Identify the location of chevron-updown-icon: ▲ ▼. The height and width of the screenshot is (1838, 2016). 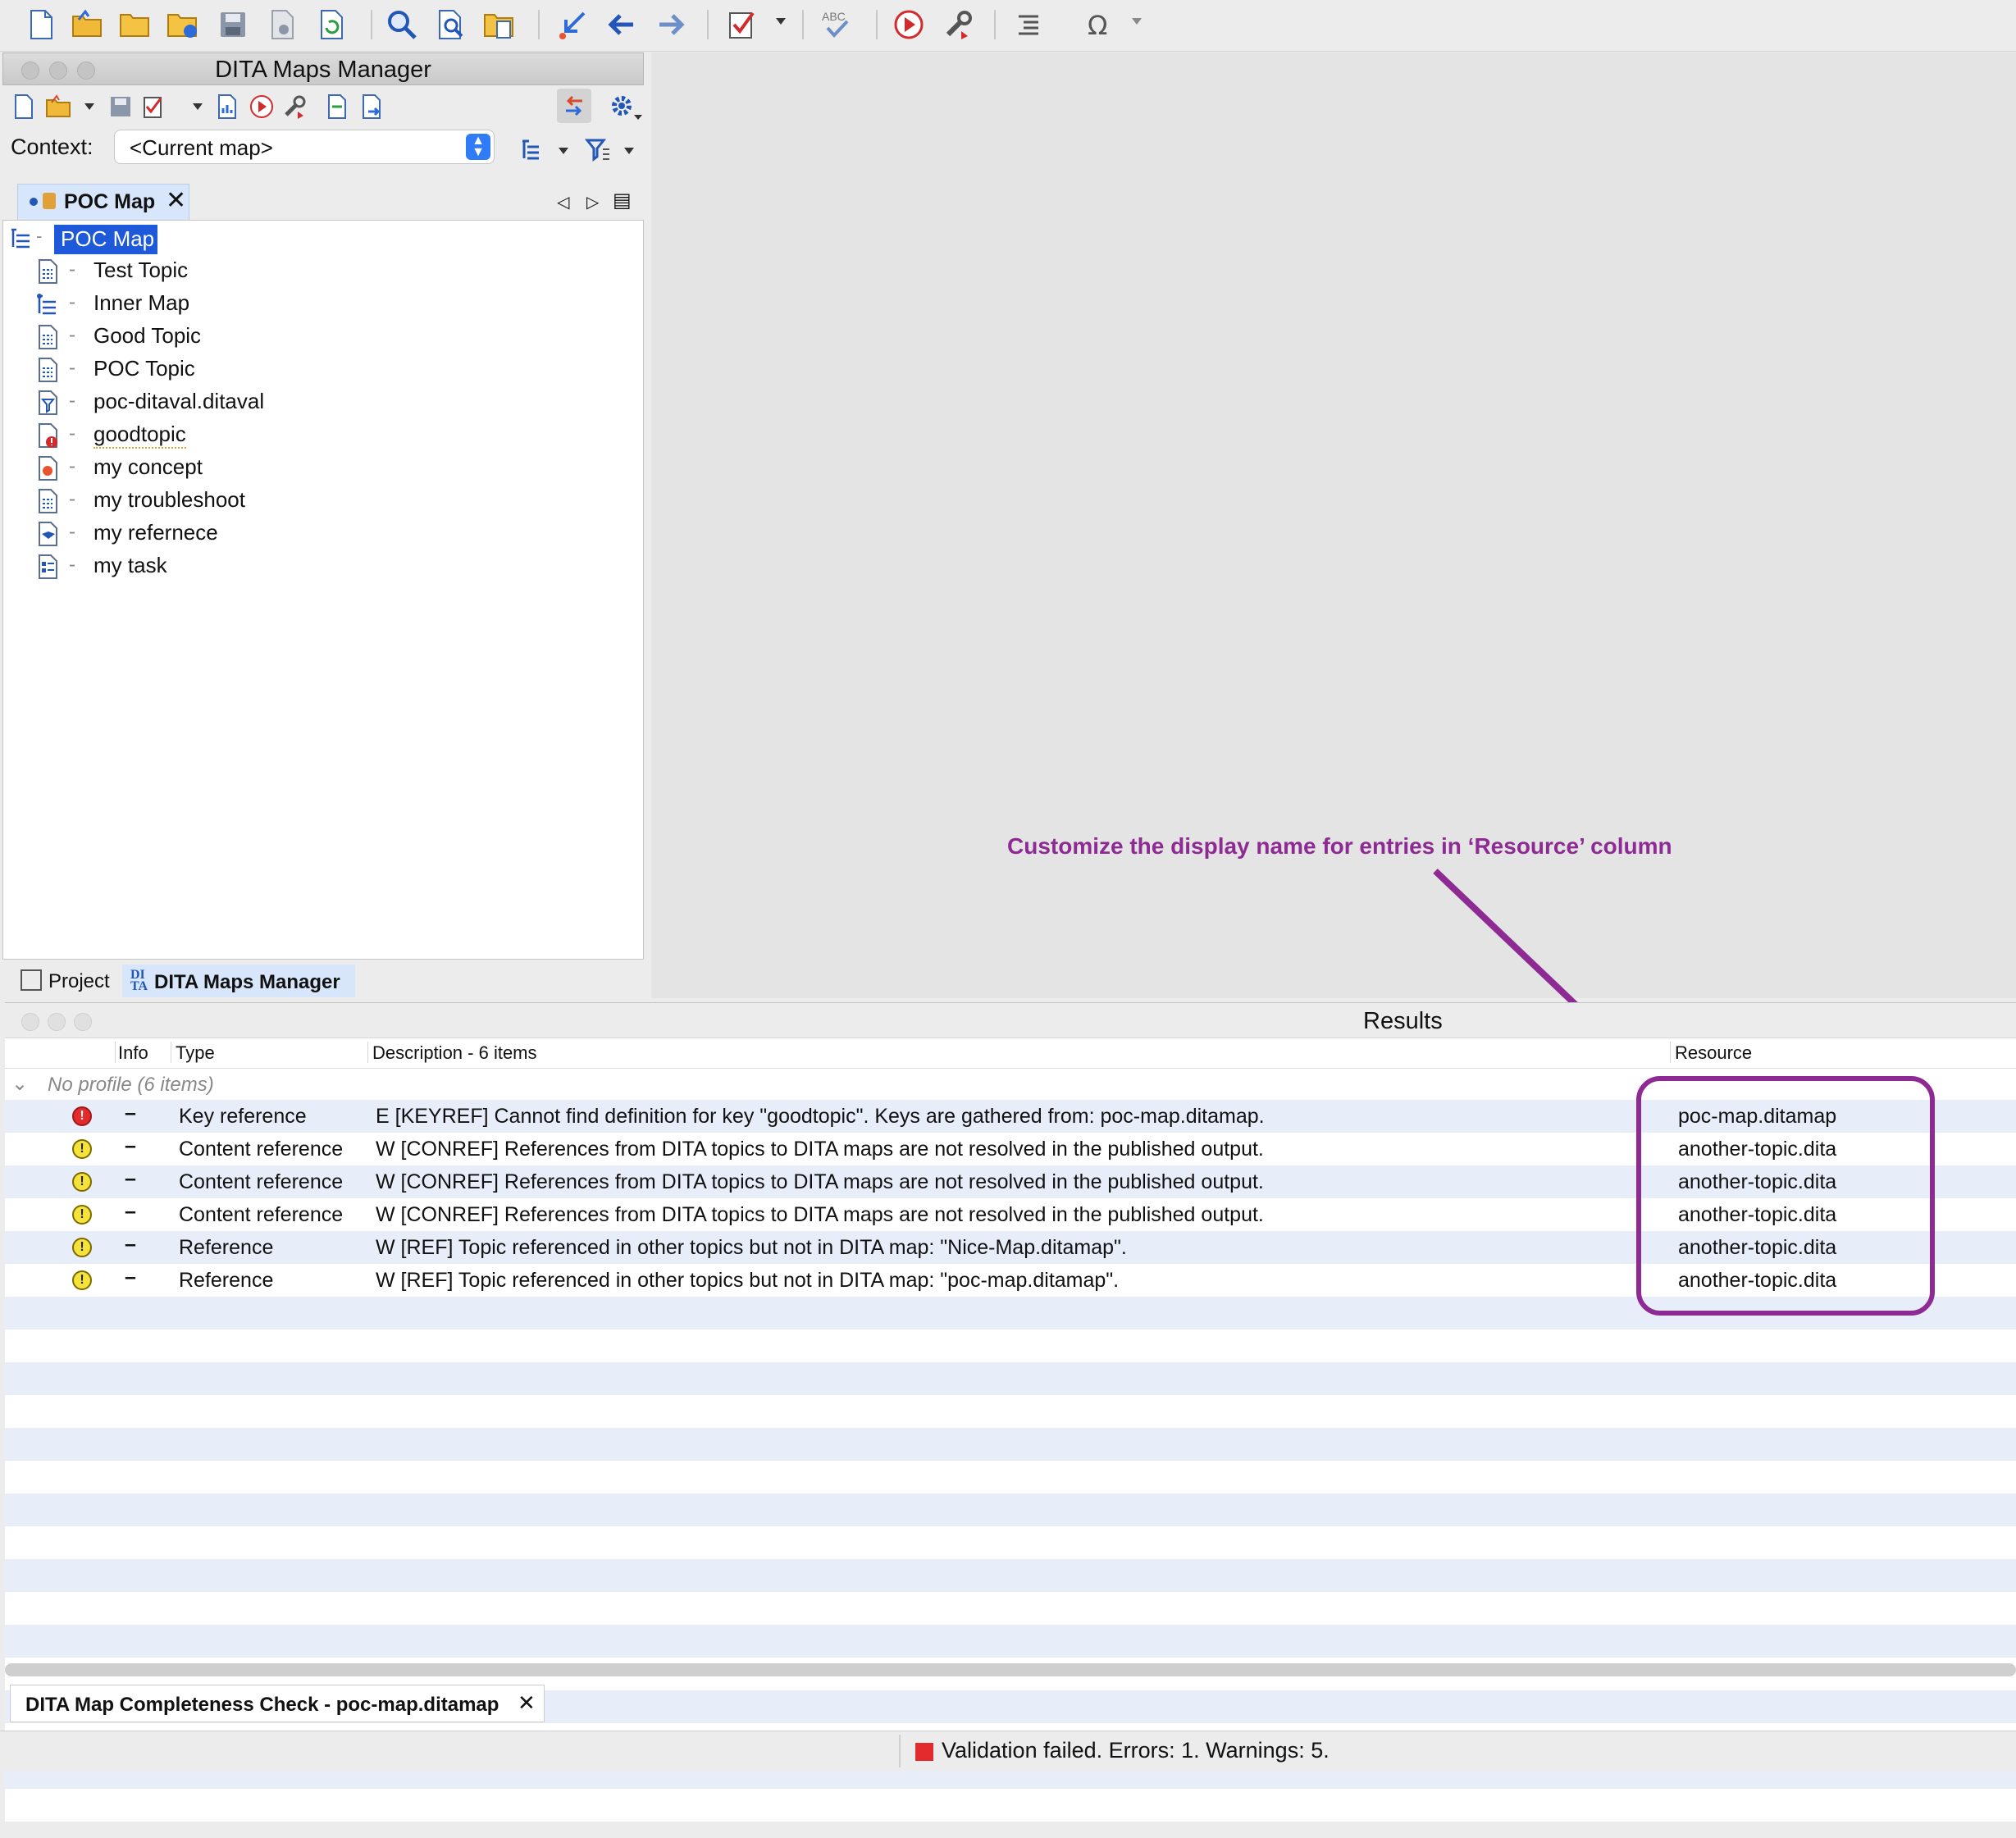
(478, 147).